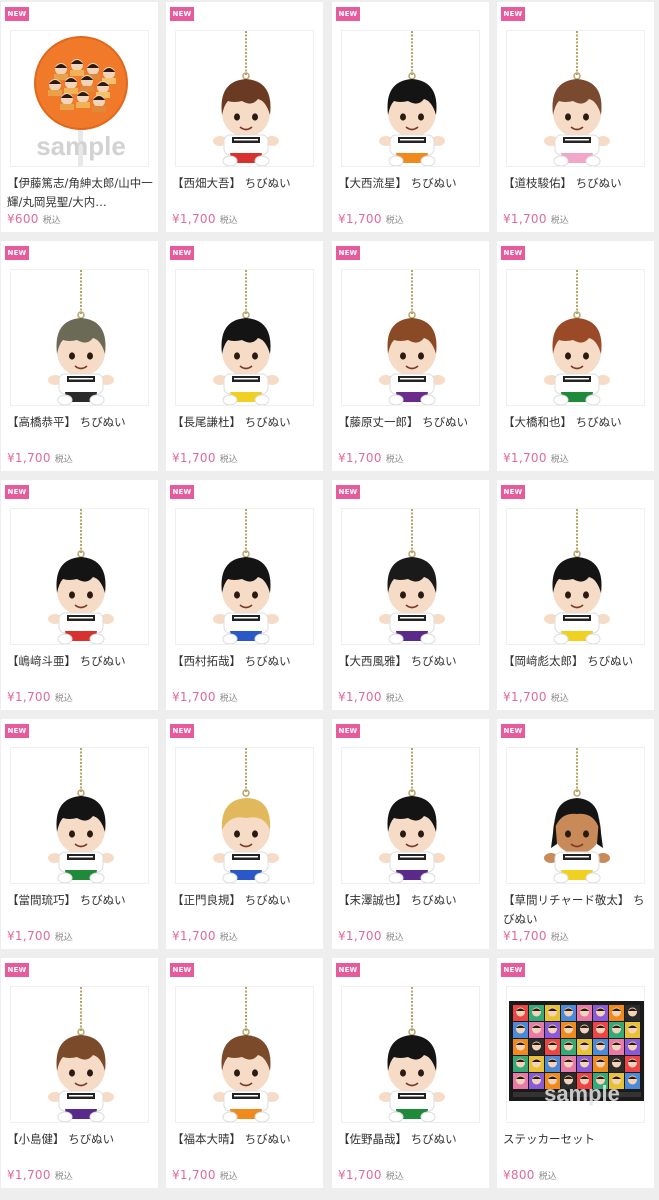 This screenshot has height=1200, width=659. I want to click on product-title: 【岡﨑彪太郎】 ちびぬい, so click(577, 661).